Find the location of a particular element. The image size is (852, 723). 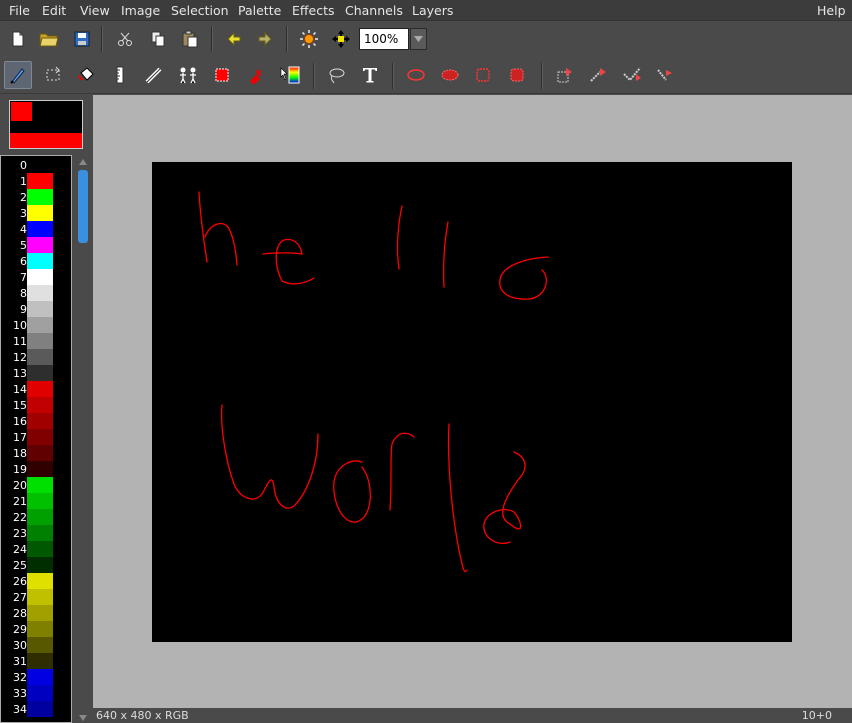

fill-bucket-icon is located at coordinates (86, 75).